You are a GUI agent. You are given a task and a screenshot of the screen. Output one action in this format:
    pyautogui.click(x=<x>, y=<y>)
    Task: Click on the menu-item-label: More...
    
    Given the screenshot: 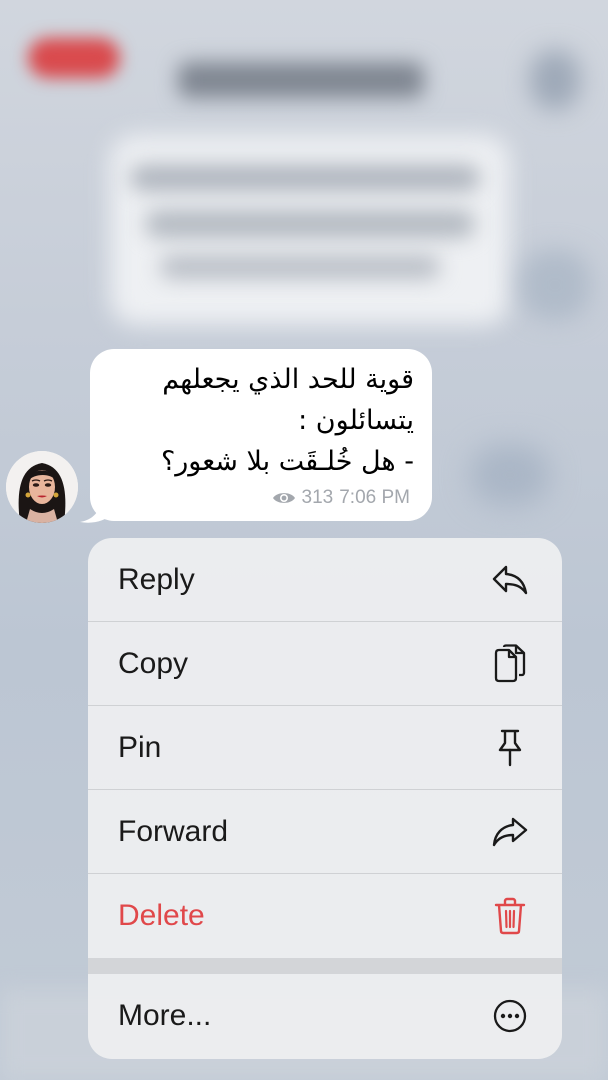 What is the action you would take?
    pyautogui.click(x=165, y=1015)
    